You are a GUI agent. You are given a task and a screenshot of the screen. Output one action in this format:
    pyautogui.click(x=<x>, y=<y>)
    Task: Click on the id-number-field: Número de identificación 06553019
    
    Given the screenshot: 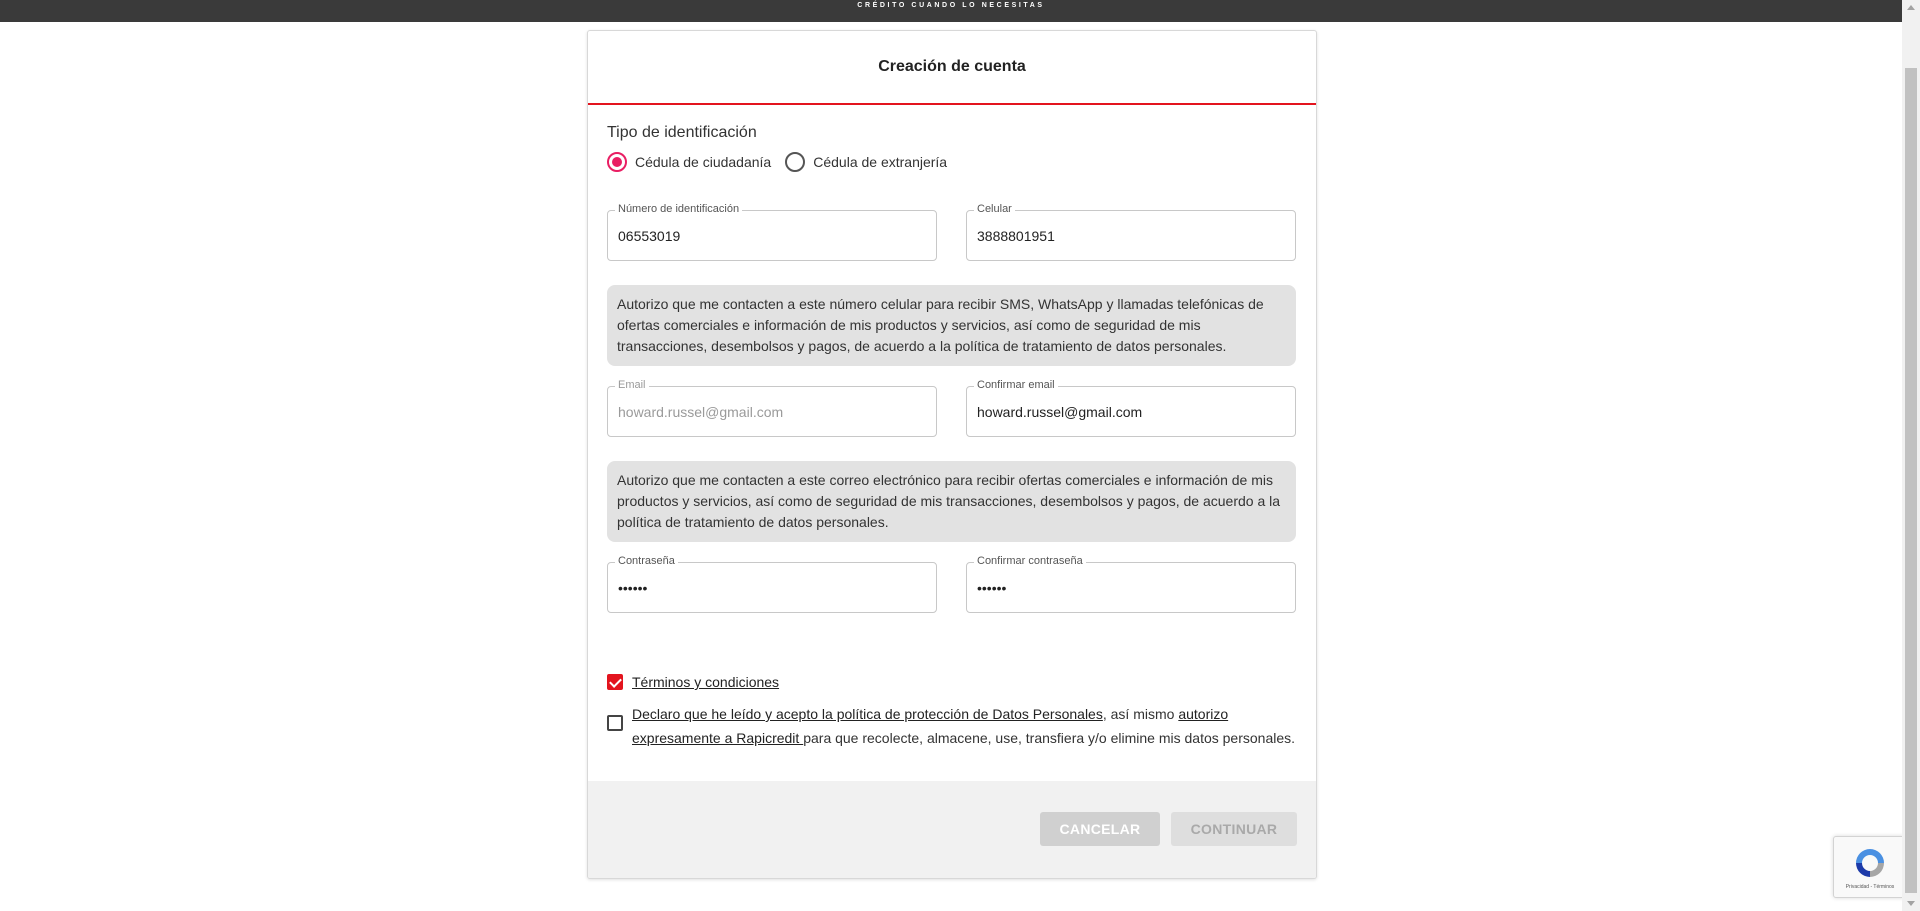 What is the action you would take?
    pyautogui.click(x=772, y=232)
    